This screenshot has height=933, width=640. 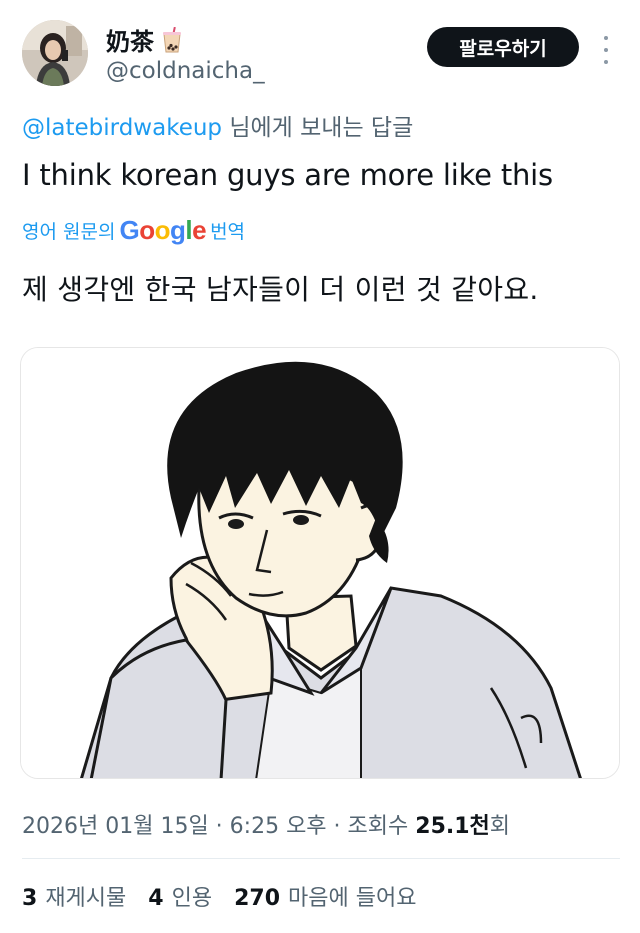 I want to click on reply-context: @latebirdwakeup 님에게 보내는 답글, so click(x=217, y=125).